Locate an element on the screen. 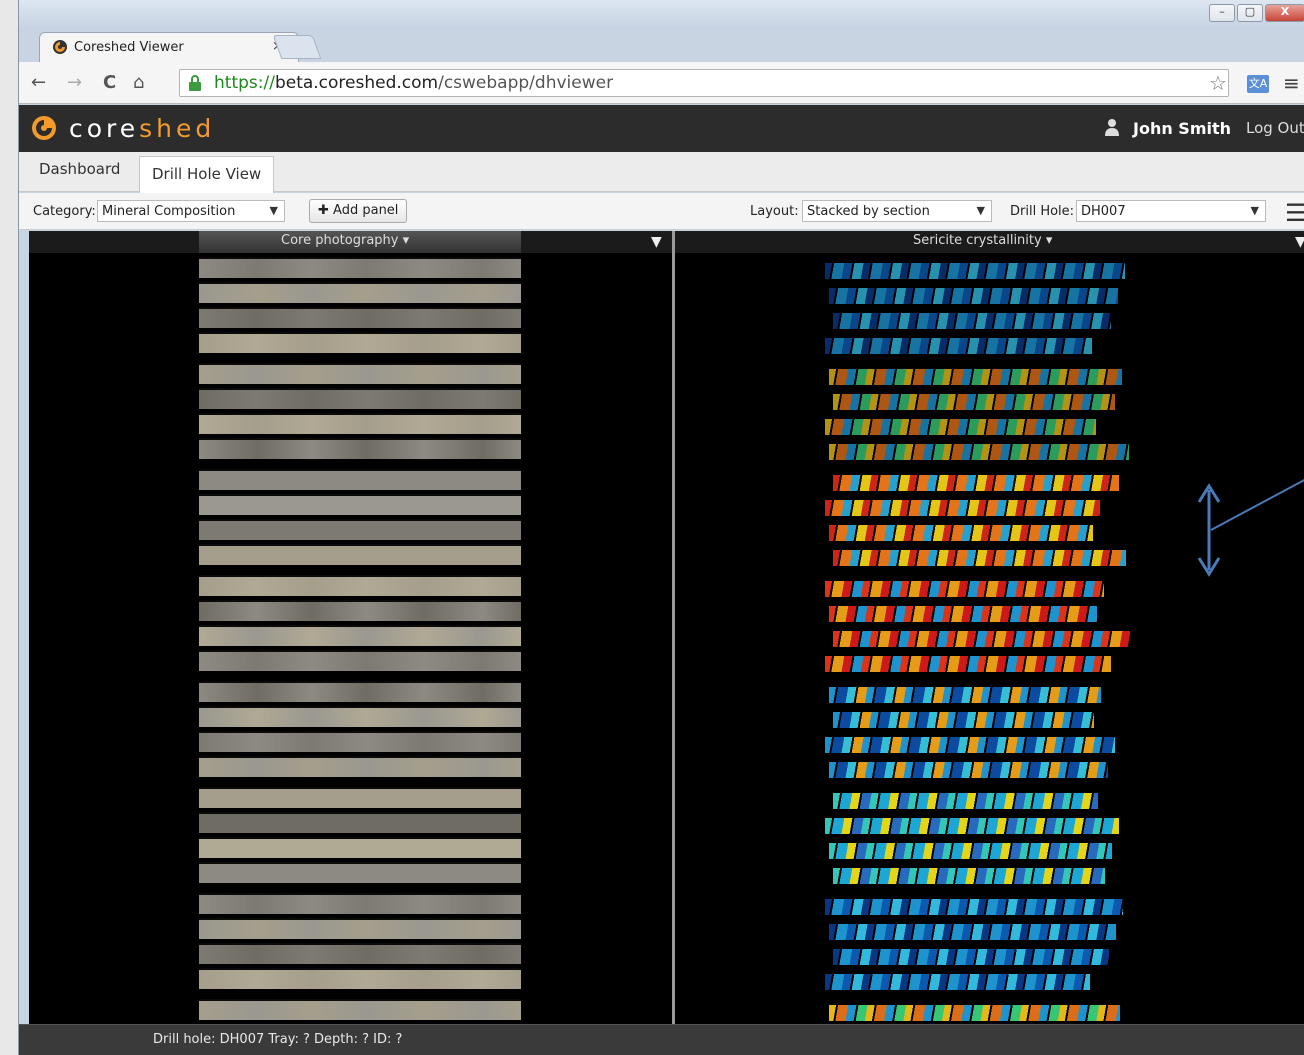 This screenshot has height=1055, width=1304. window-titlebar: – ▢ X is located at coordinates (661, 15).